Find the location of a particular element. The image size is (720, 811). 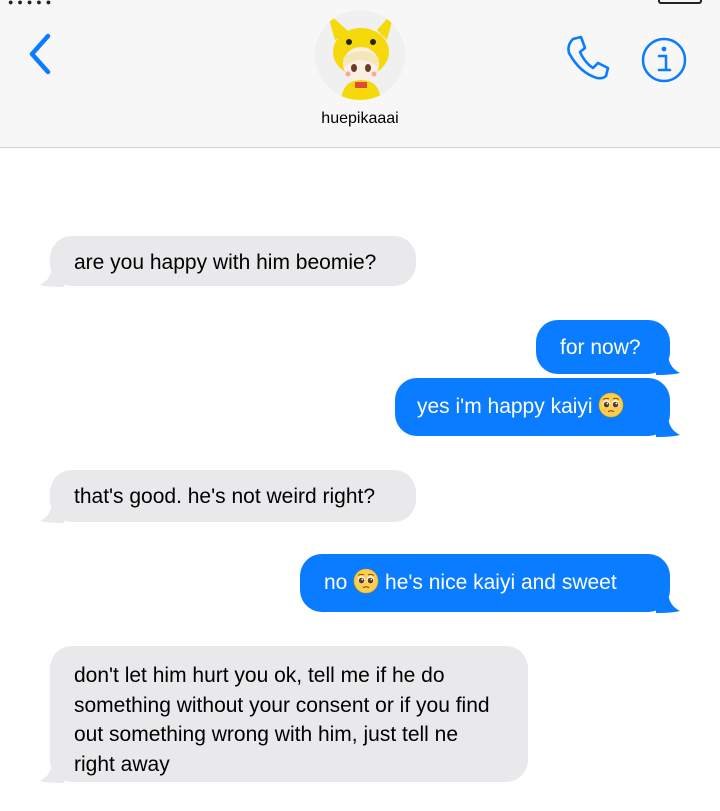

outgoing-message-bubble: for now? is located at coordinates (608, 347).